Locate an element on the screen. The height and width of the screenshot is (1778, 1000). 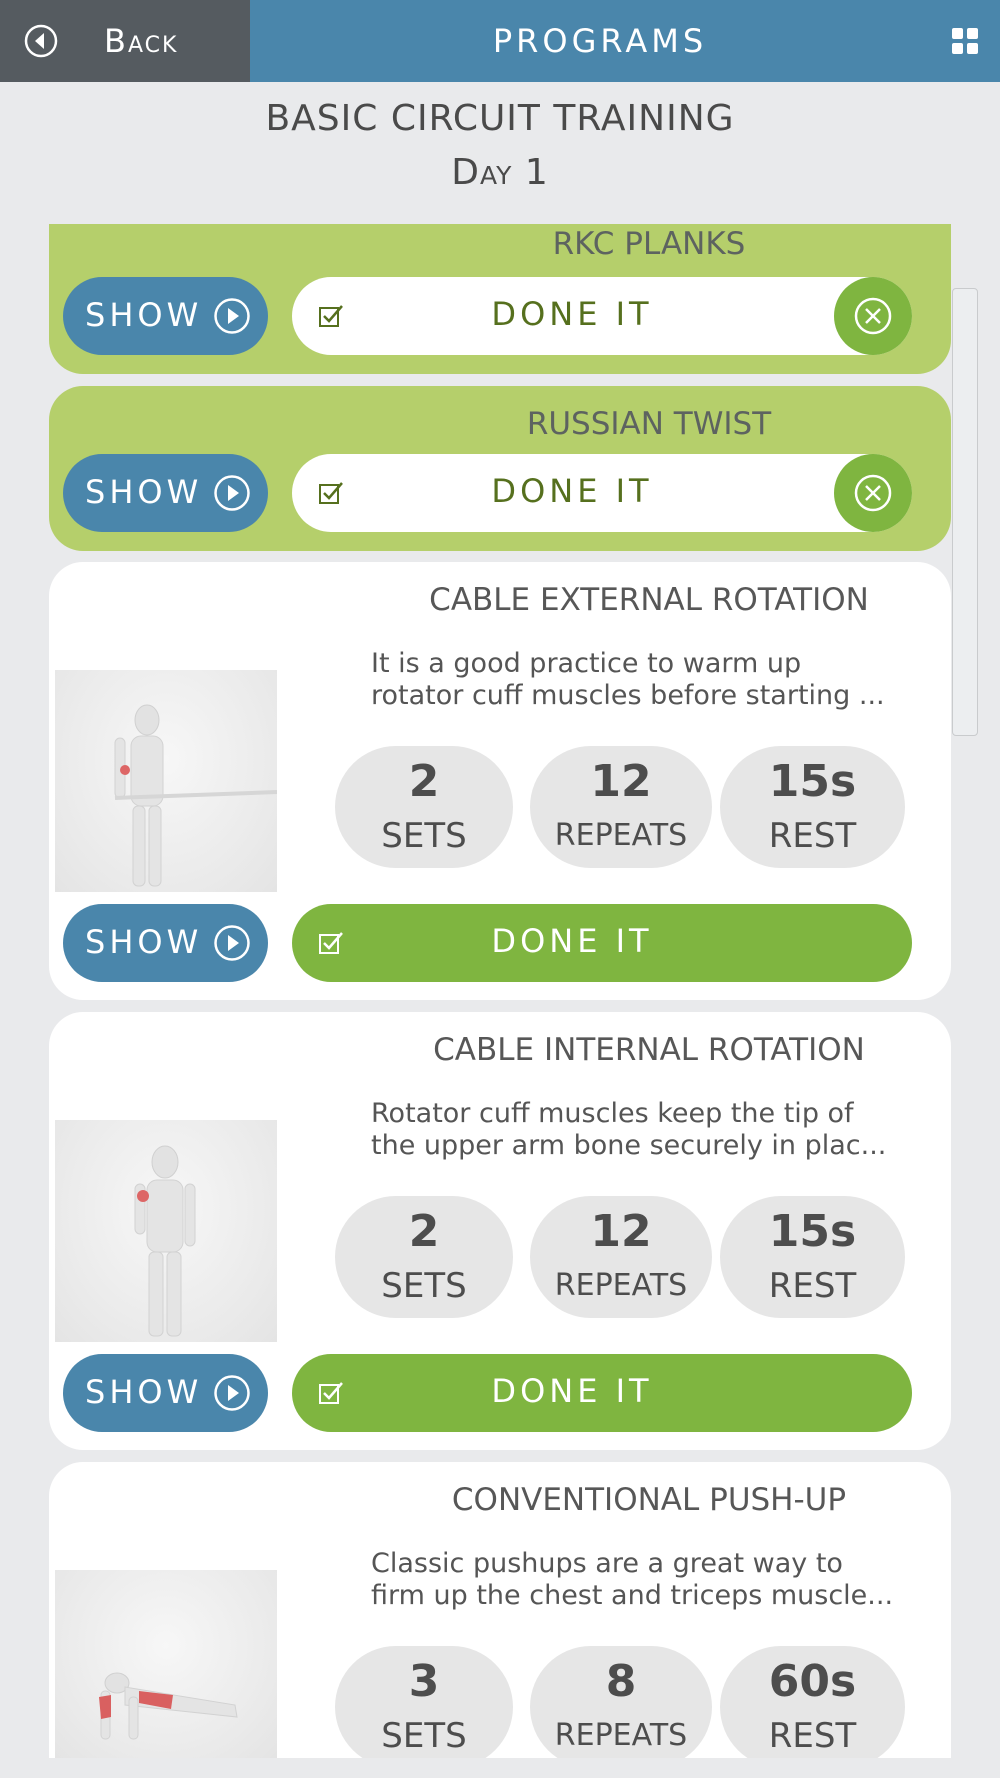
exercise-card-rkc-planks: RKC PLANKS SHOW DONE IT is located at coordinates (500, 299).